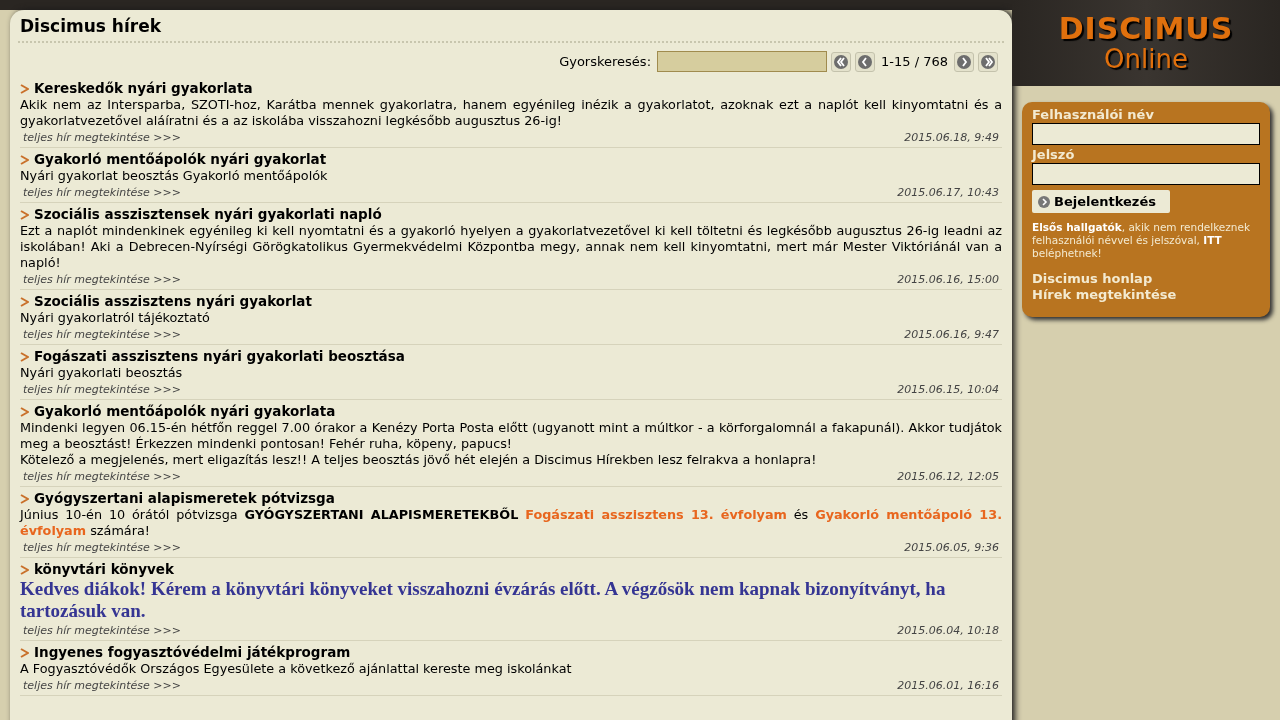 The image size is (1280, 720). Describe the element at coordinates (951, 334) in the screenshot. I see `news-date: 2015.06.16, 9:47` at that location.